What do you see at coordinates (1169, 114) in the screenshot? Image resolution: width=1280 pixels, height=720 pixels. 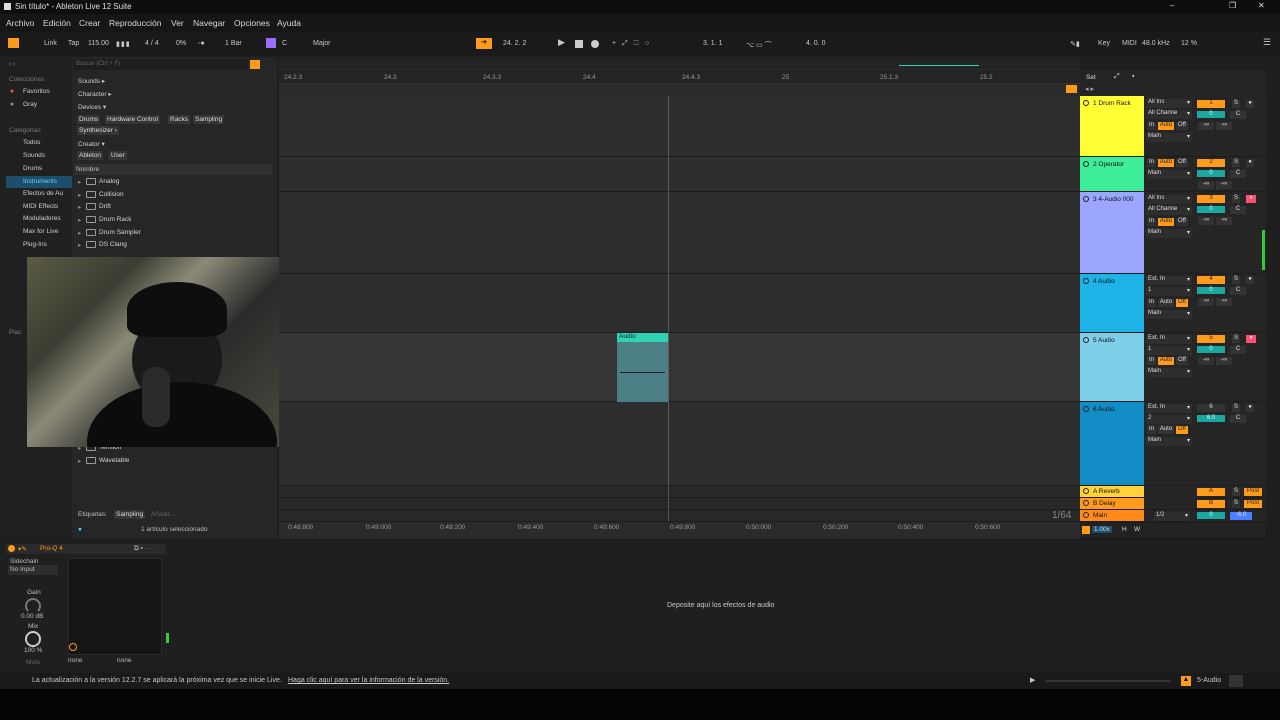 I see `input-channel-select: All Channe` at bounding box center [1169, 114].